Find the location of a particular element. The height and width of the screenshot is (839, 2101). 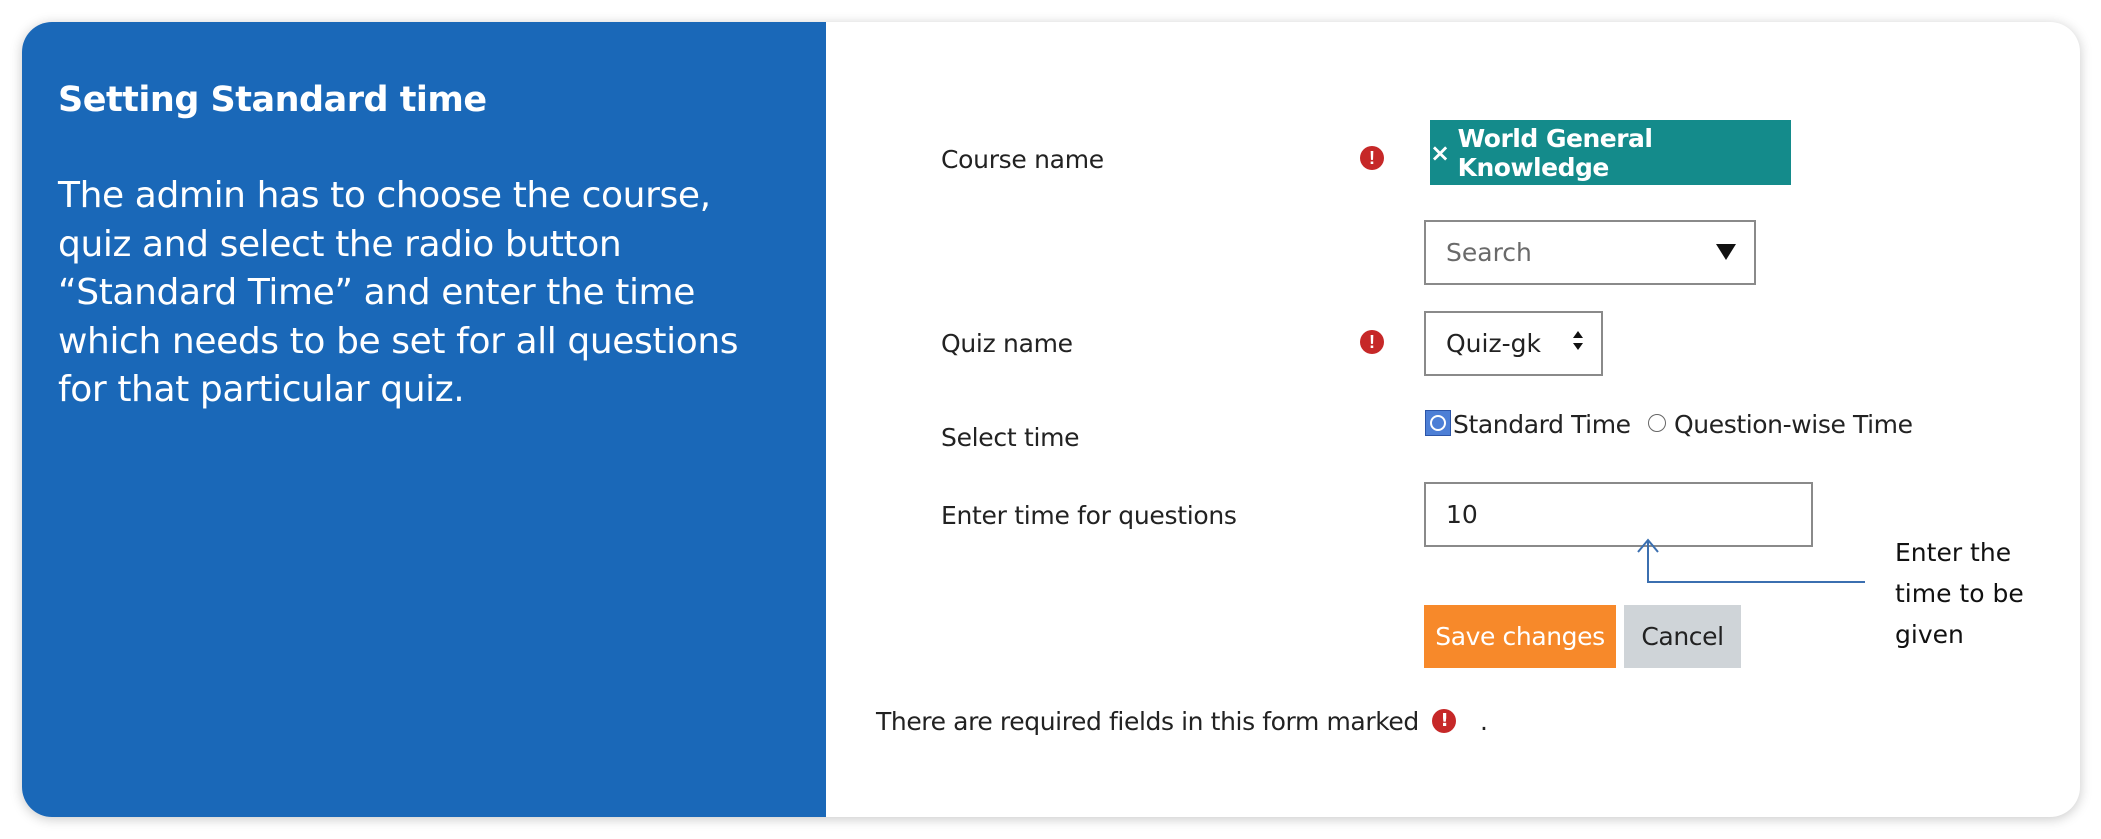

required-icon: ! is located at coordinates (1444, 721).